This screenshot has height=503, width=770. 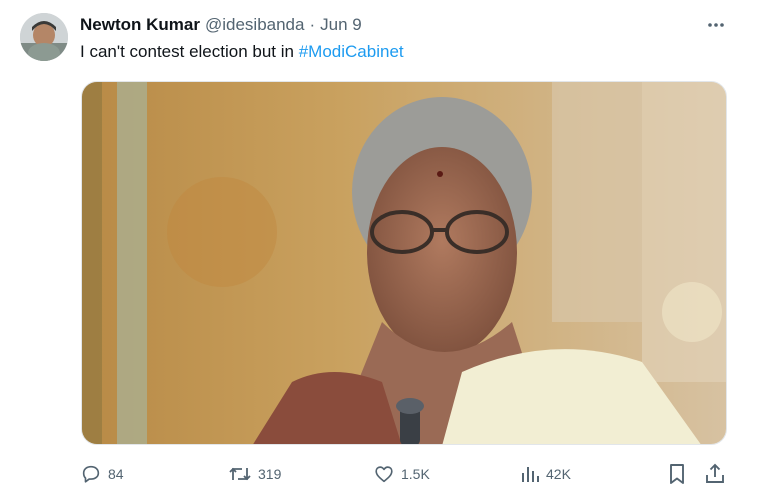 I want to click on tweet-text-body: I can't contest election but in, so click(x=189, y=51).